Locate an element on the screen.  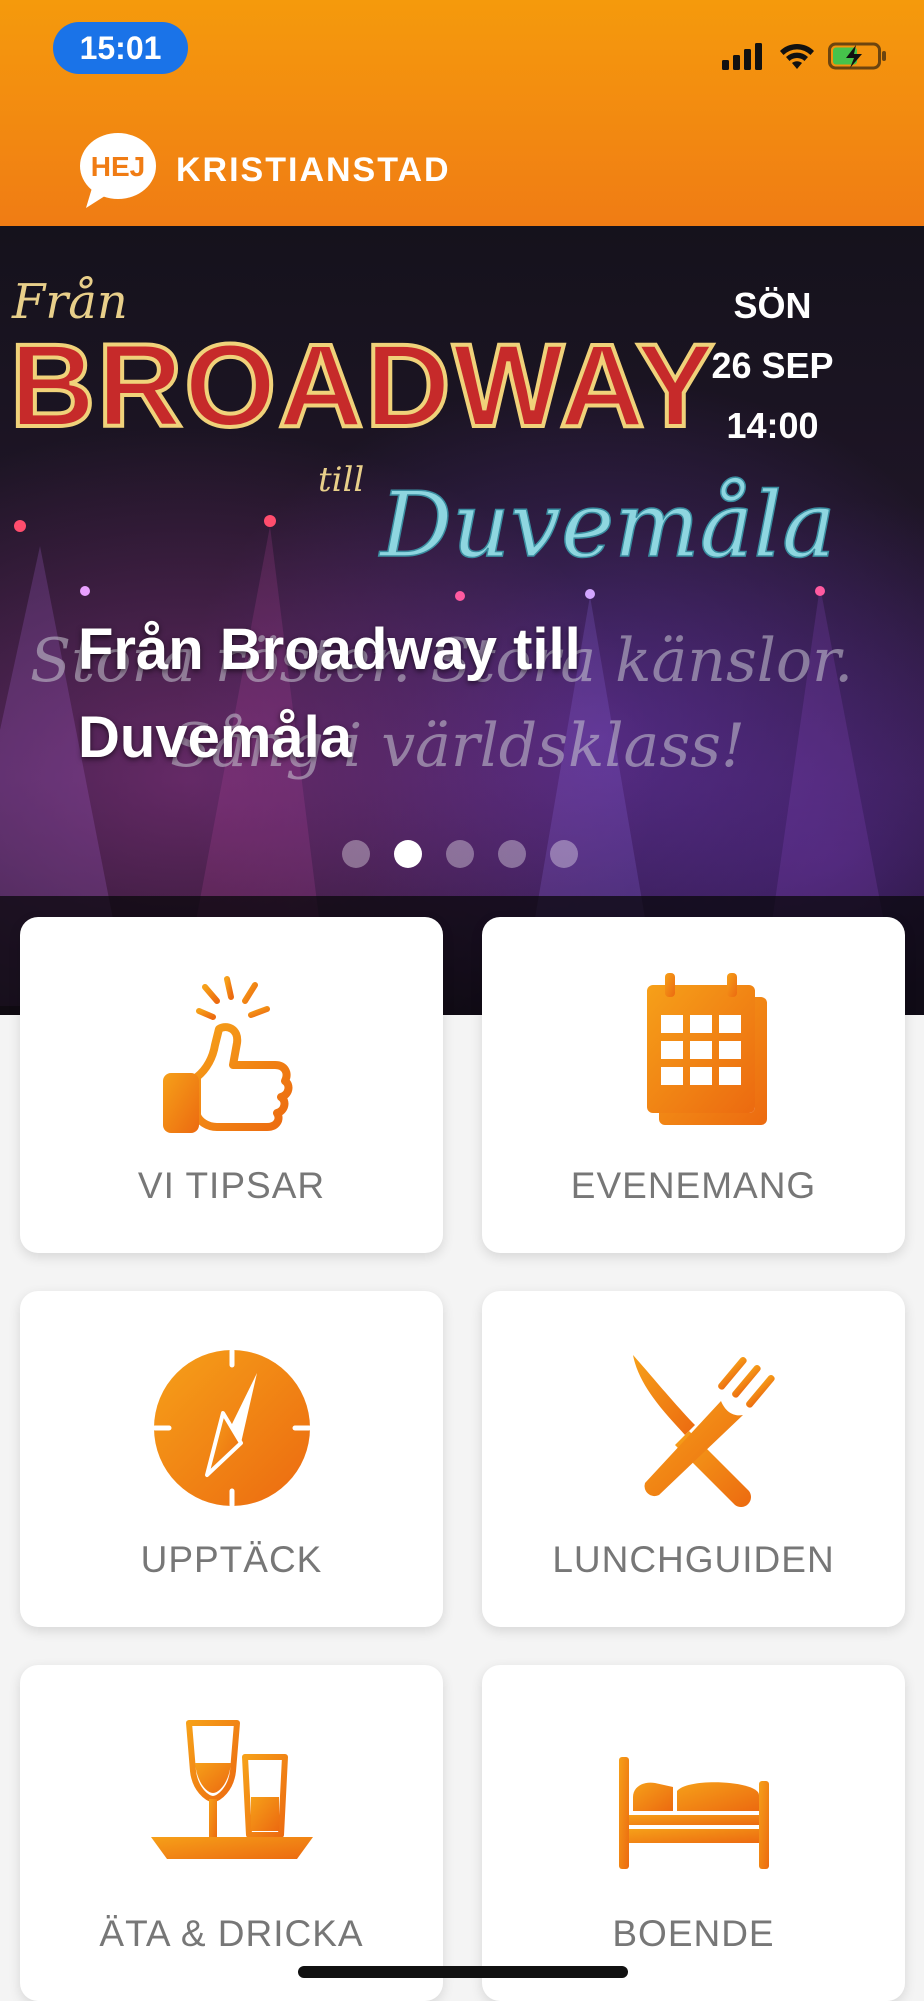
tile-boende: BOENDE is located at coordinates (693, 1833).